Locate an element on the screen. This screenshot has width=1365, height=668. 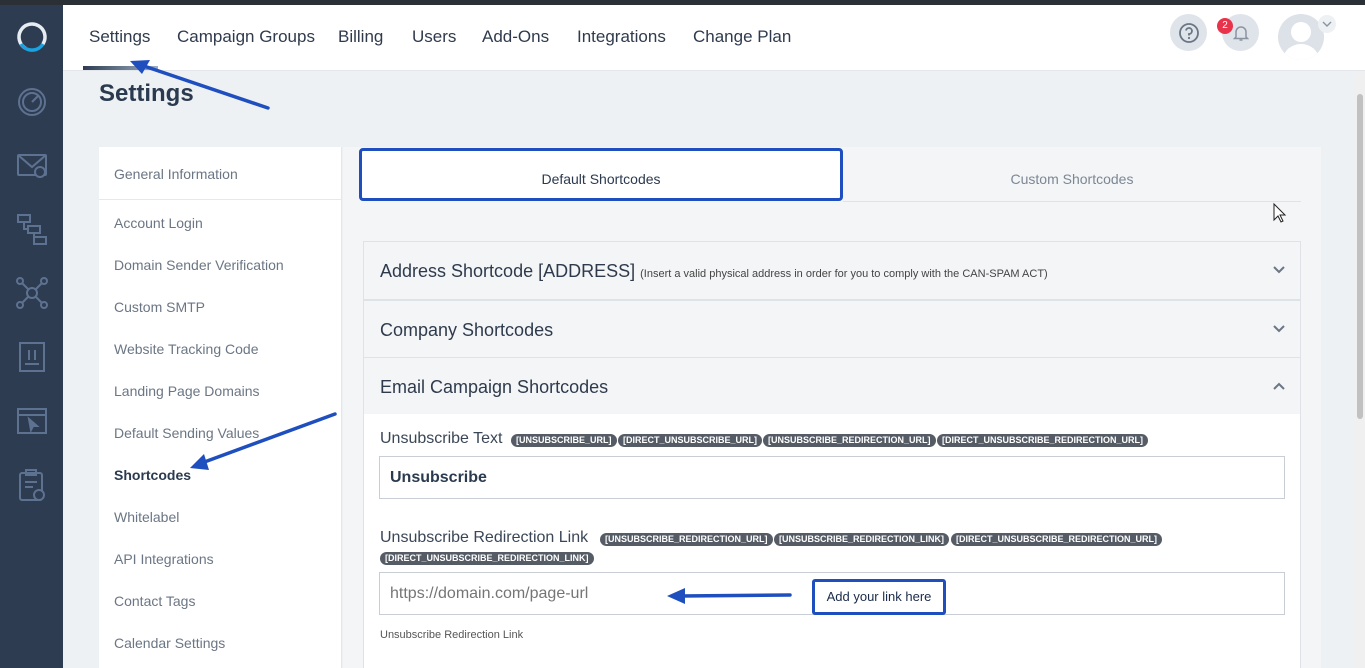
arrow-to-shortcodes-menu-icon is located at coordinates (263, 441).